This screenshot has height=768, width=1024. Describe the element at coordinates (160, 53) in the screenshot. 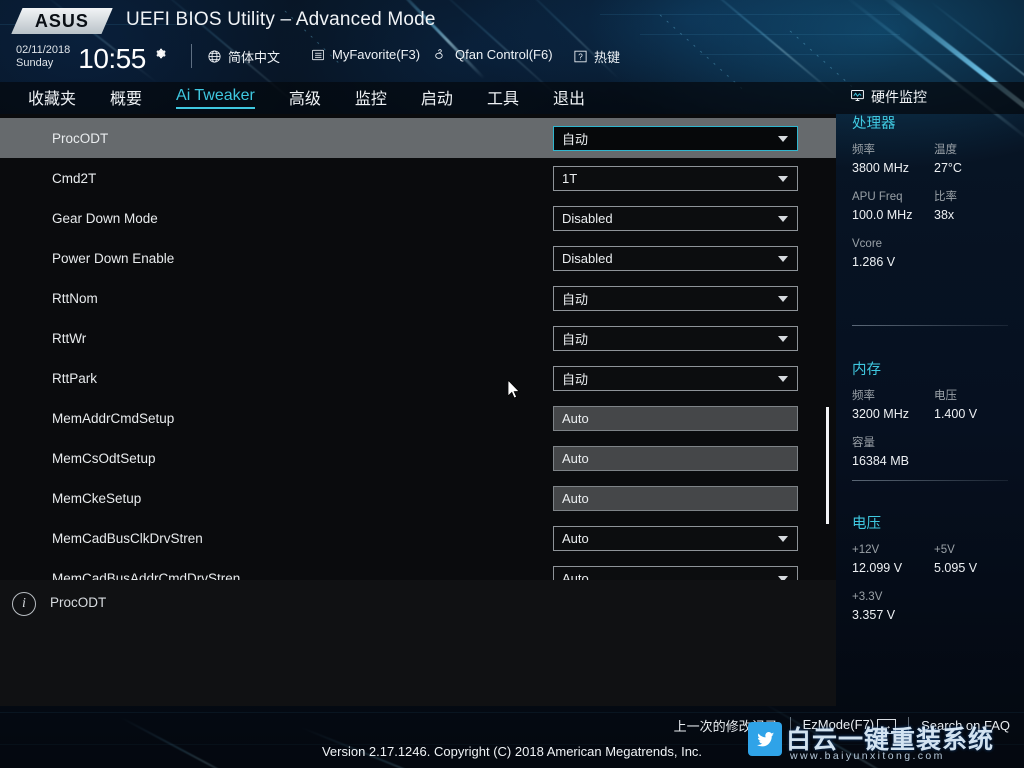

I see `gear-icon` at that location.